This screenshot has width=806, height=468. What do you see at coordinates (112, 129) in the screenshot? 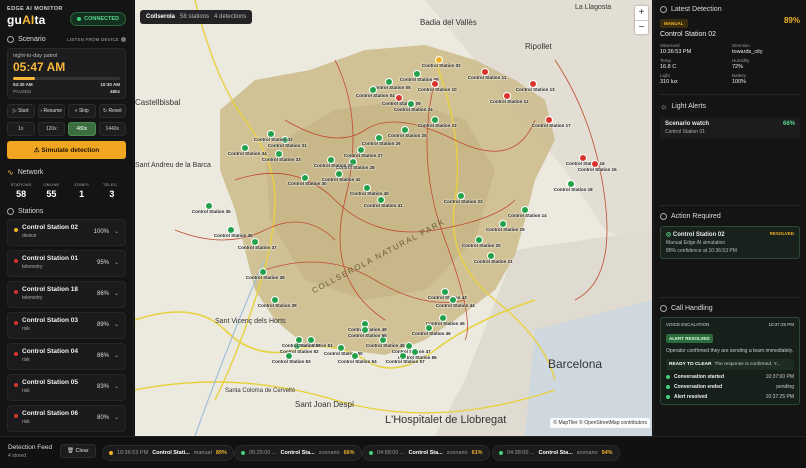
I see `speed-option: 1440x` at bounding box center [112, 129].